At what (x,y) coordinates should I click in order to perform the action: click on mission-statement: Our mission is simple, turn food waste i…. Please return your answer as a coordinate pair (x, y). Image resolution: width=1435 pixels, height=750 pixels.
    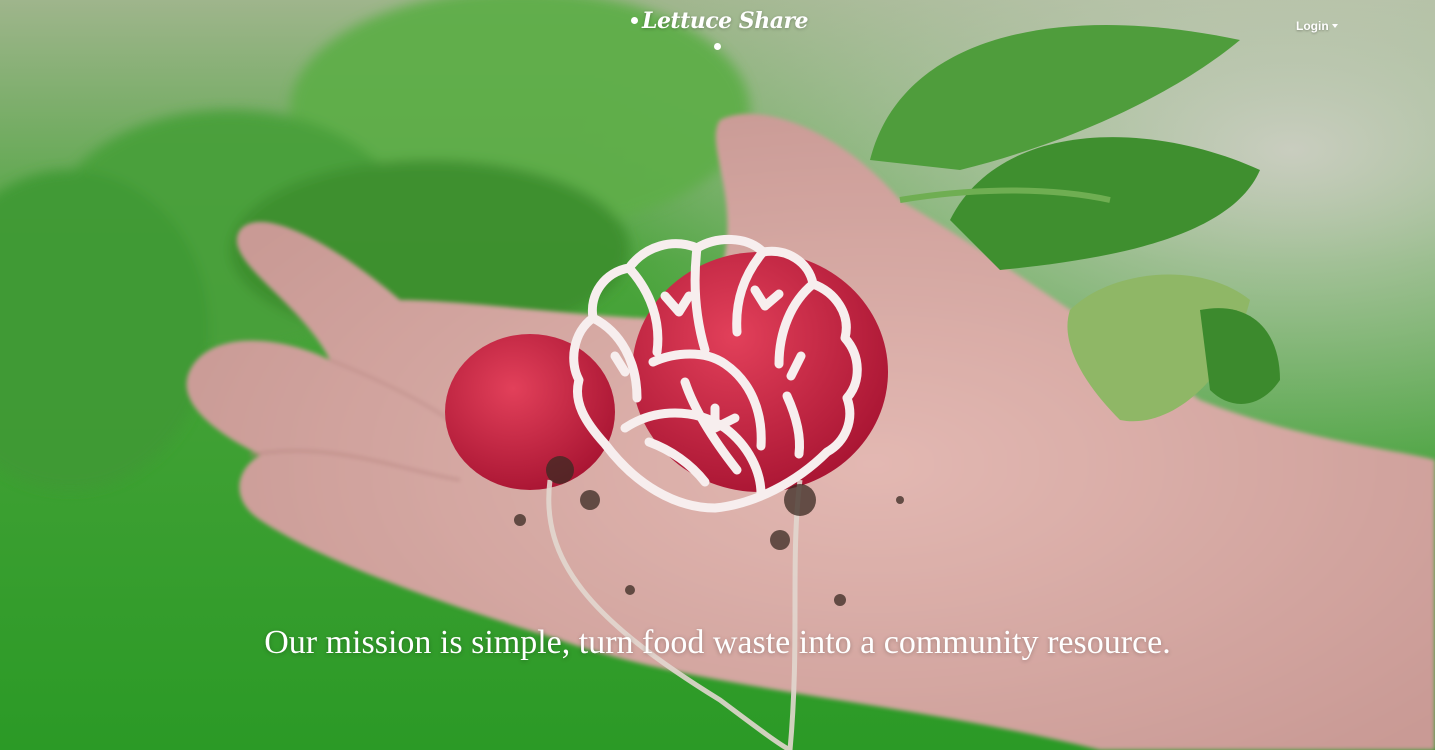
    Looking at the image, I should click on (717, 642).